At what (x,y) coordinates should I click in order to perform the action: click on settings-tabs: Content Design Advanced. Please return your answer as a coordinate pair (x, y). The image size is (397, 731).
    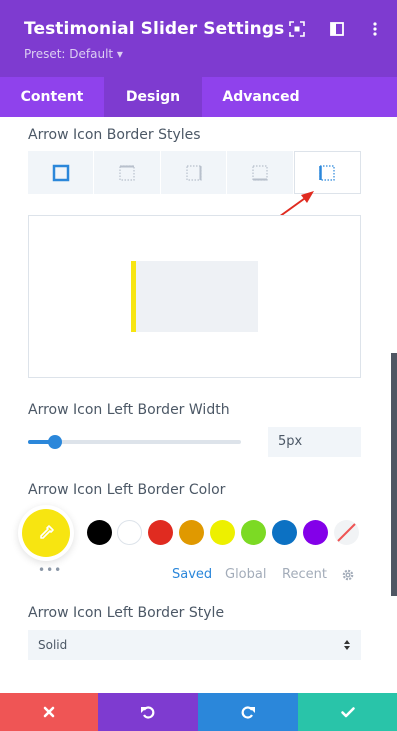
    Looking at the image, I should click on (198, 97).